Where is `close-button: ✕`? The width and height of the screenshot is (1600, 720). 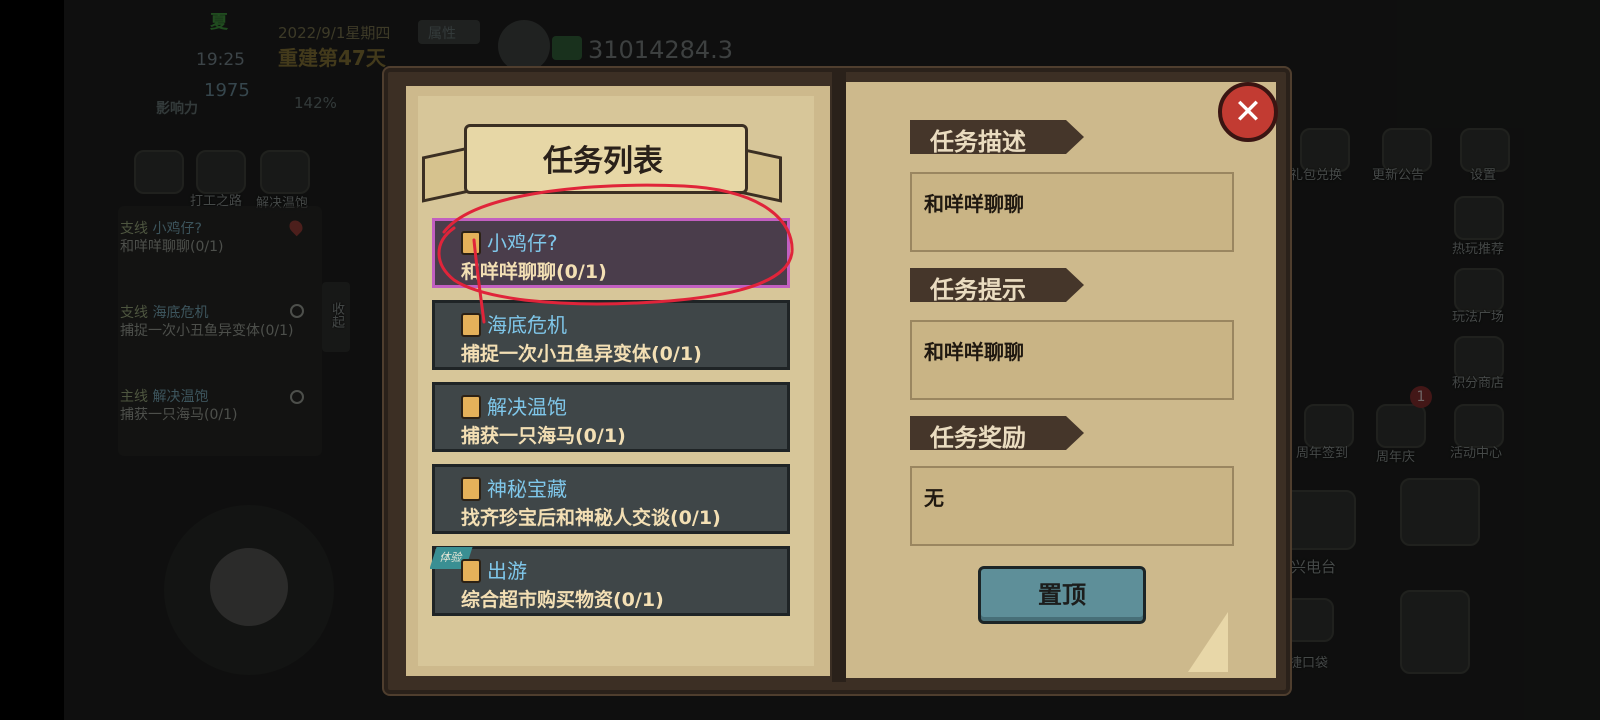
close-button: ✕ is located at coordinates (1248, 112).